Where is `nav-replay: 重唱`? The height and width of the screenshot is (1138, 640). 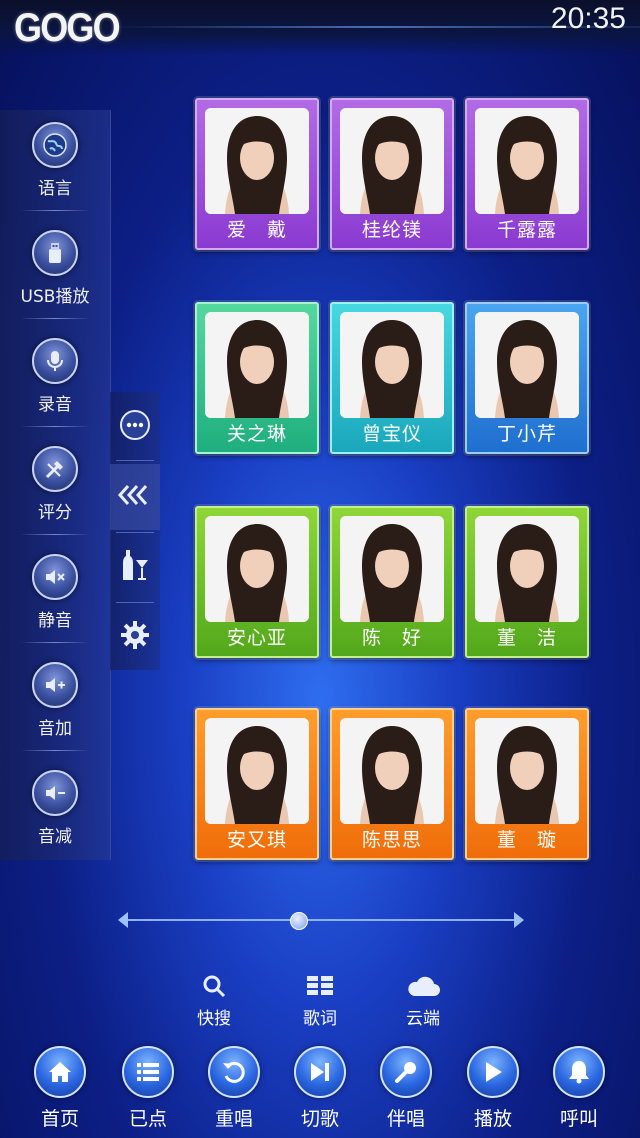 nav-replay: 重唱 is located at coordinates (234, 1088).